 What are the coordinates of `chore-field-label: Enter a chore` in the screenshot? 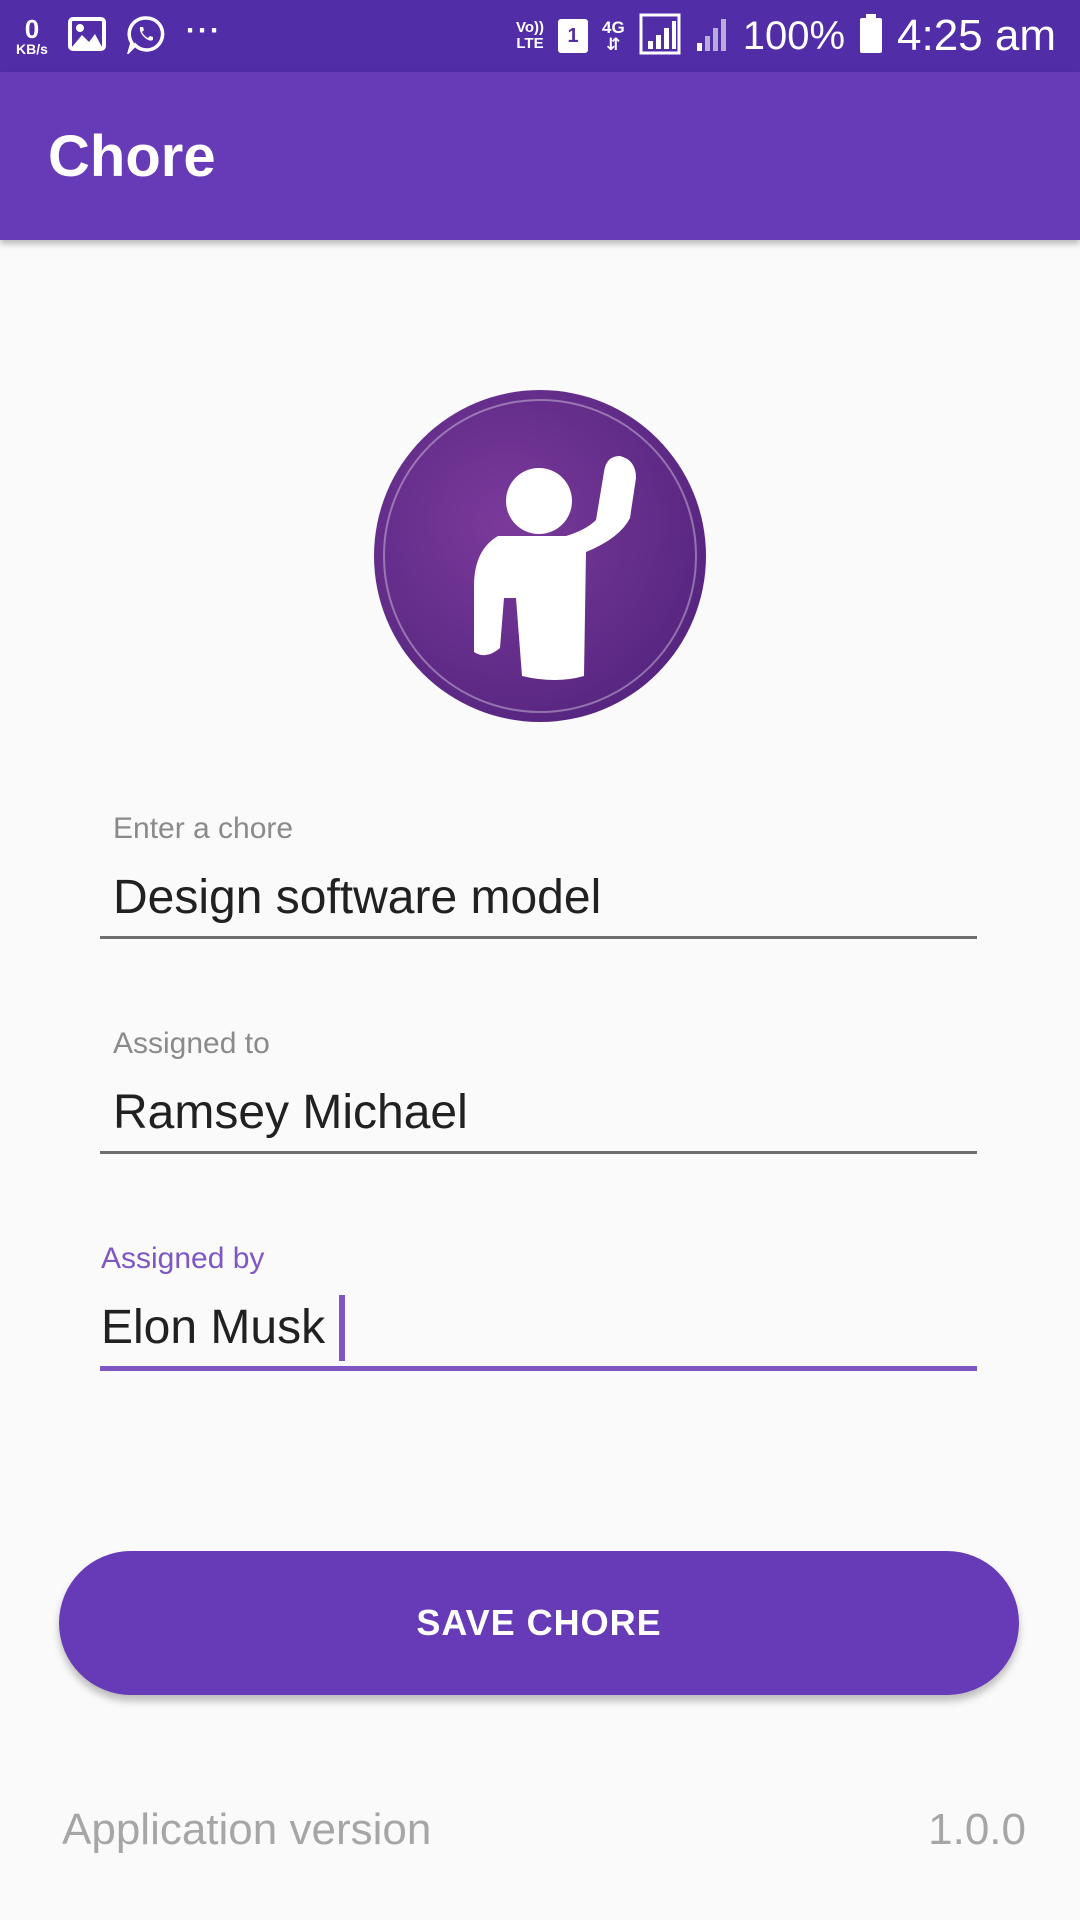 It's located at (203, 828).